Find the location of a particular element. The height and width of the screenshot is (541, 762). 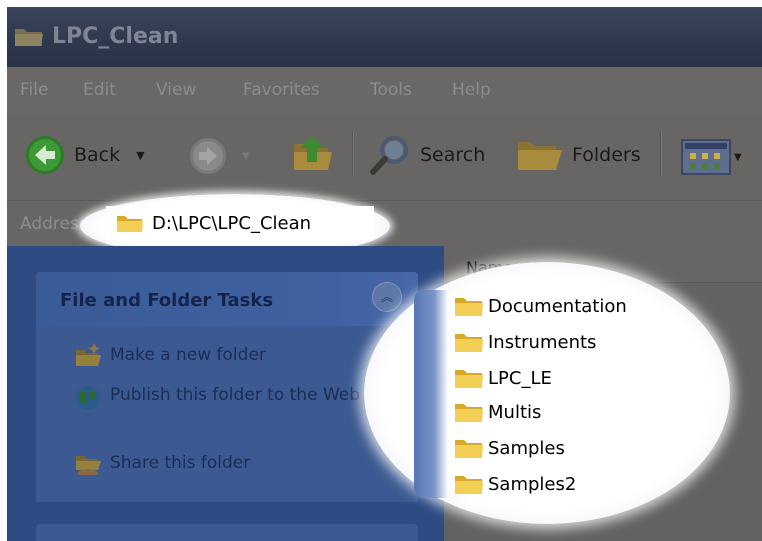

file-item-lpc-le: LPC_LE is located at coordinates (503, 378).